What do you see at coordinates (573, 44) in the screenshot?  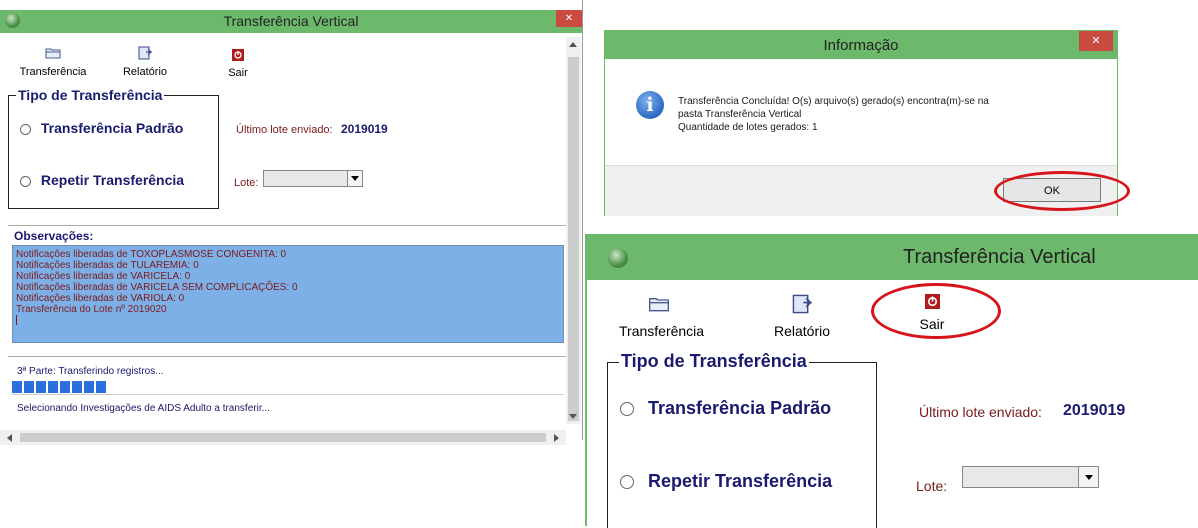 I see `scroll-up-icon` at bounding box center [573, 44].